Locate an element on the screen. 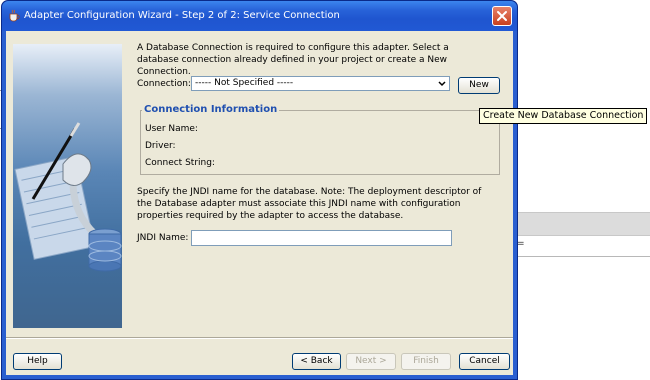  close-icon is located at coordinates (502, 16).